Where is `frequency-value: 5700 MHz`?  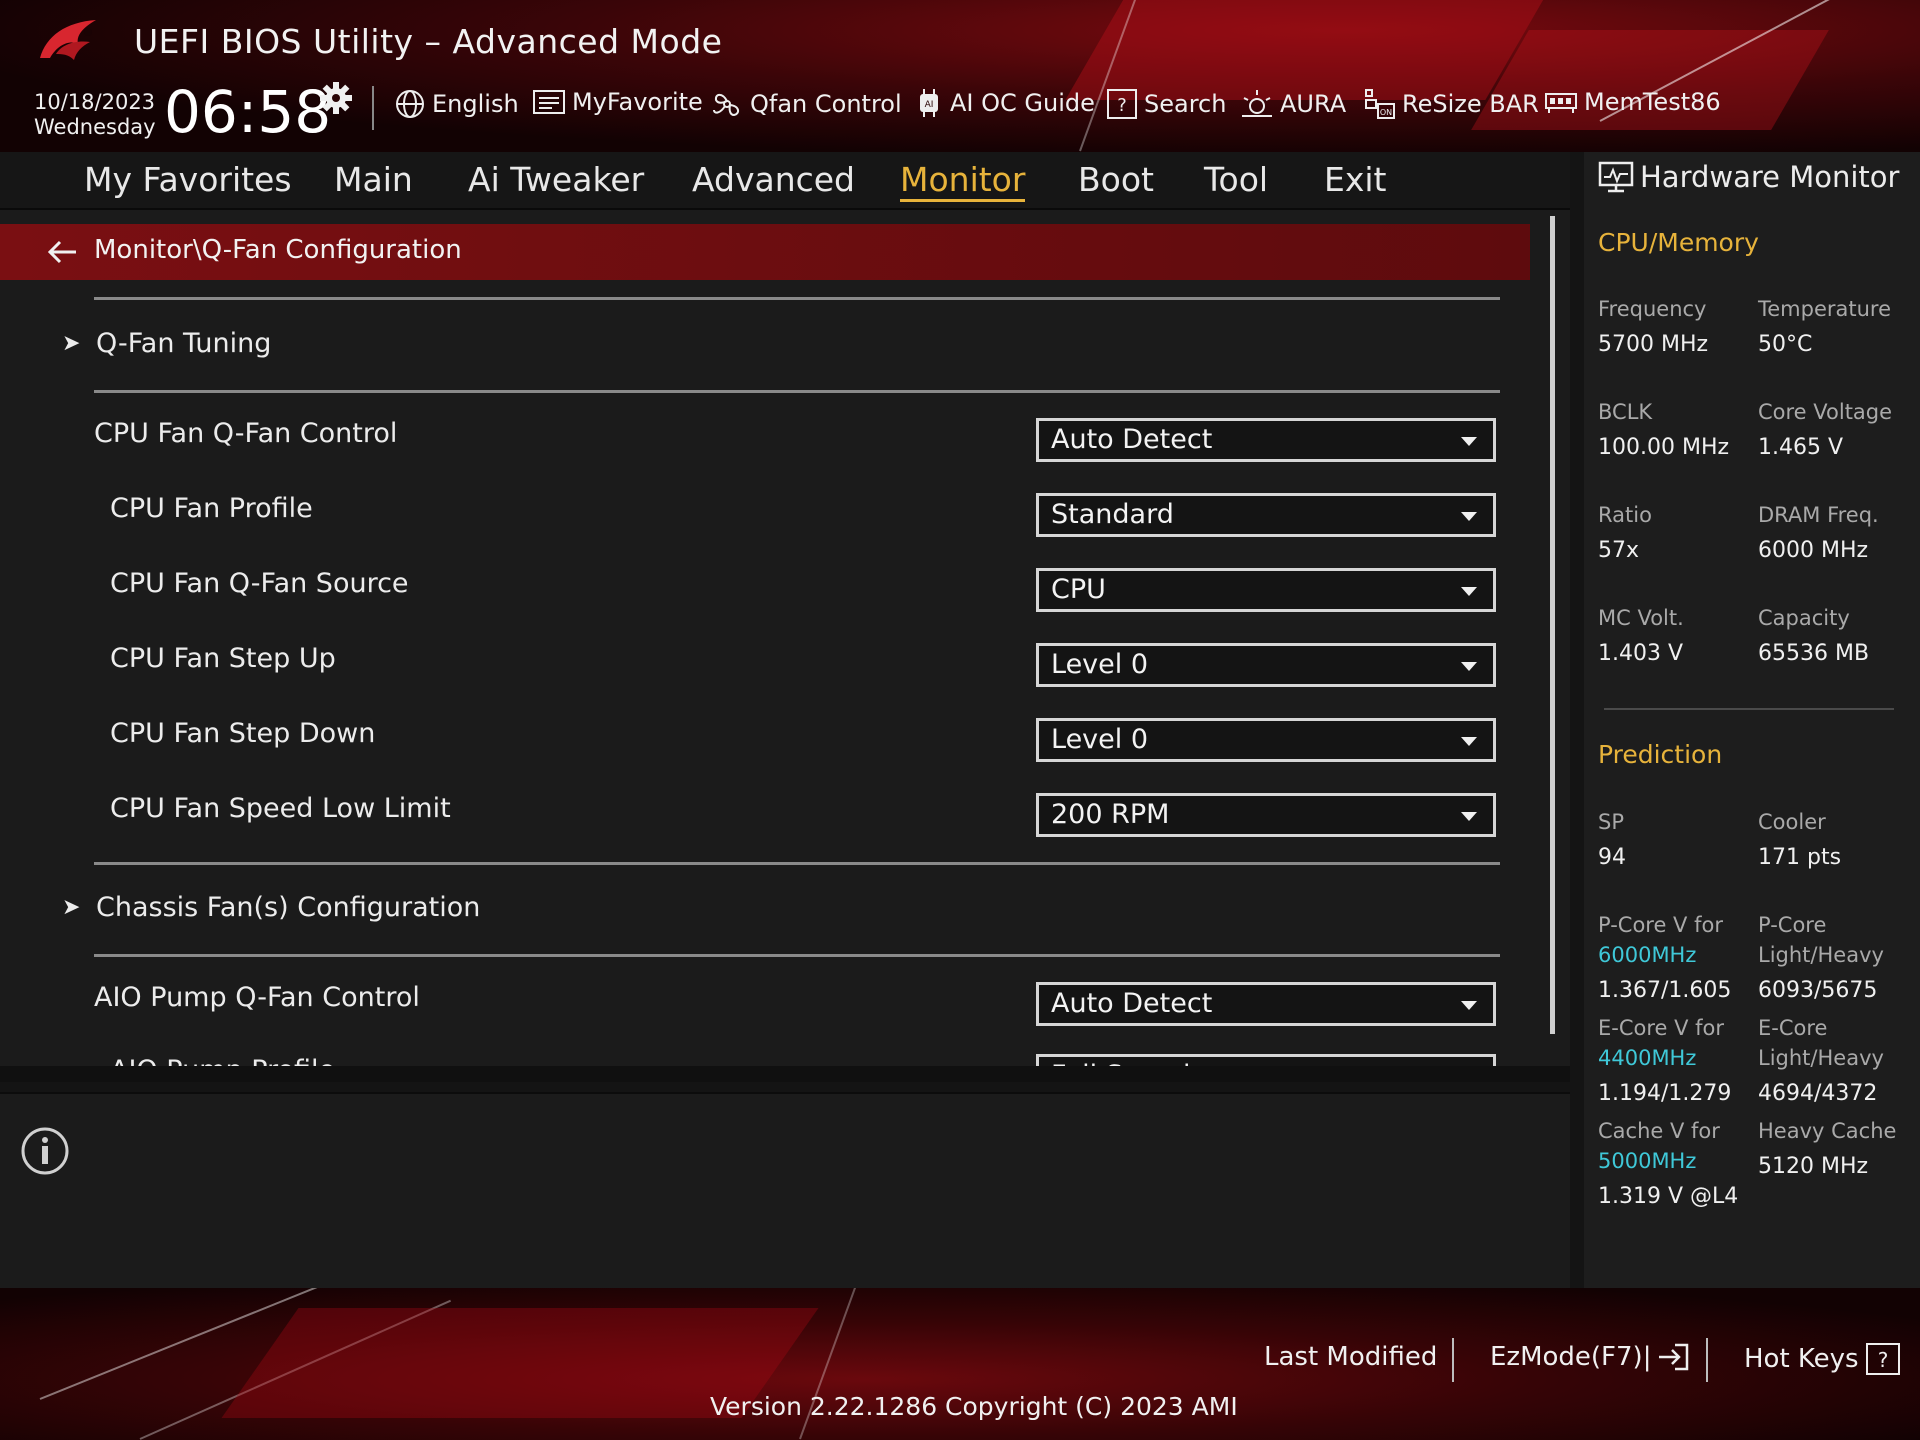 frequency-value: 5700 MHz is located at coordinates (1653, 344).